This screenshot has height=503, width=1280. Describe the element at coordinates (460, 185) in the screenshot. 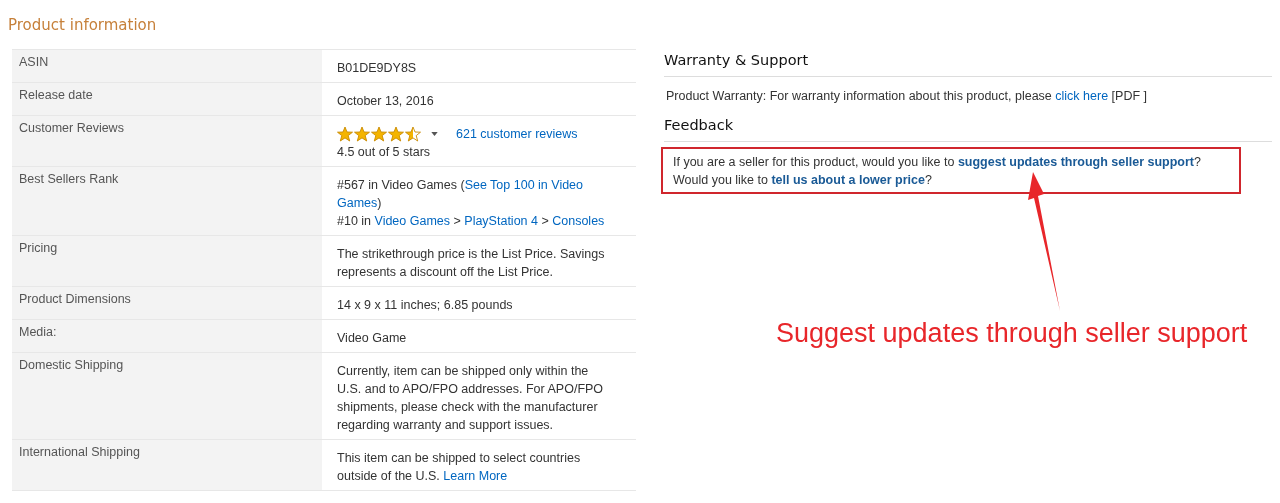

I see `table-value: #567 in Video Games (See Top 100 in Video` at that location.